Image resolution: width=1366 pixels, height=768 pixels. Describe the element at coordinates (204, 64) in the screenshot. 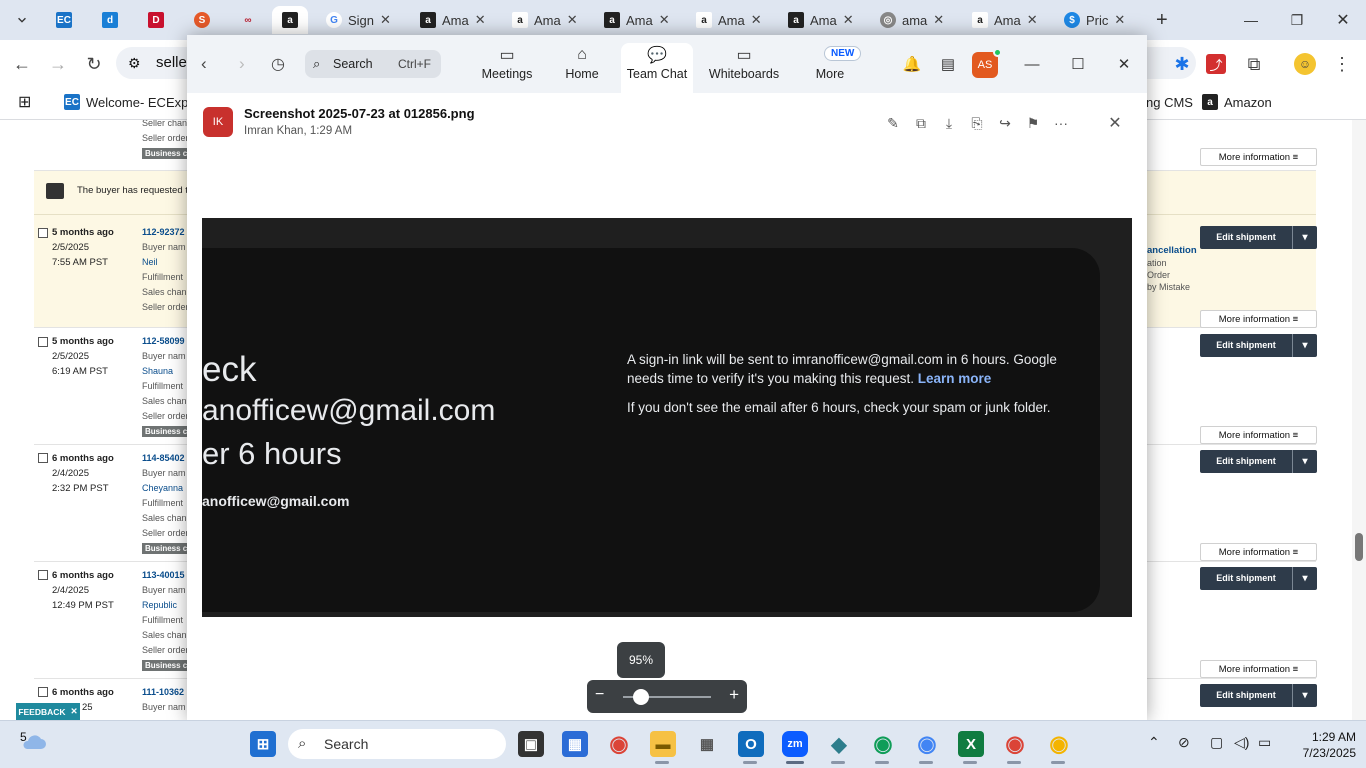

I see `zoom-back-button: ‹` at that location.